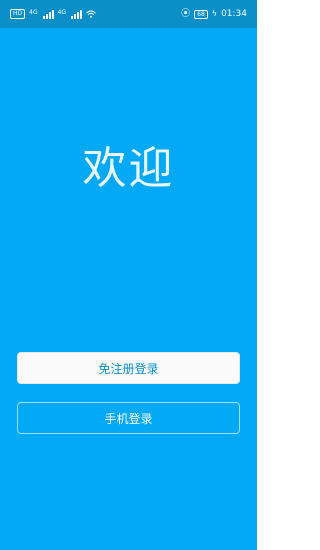  I want to click on guest-login-button: 免注册登录, so click(128, 368).